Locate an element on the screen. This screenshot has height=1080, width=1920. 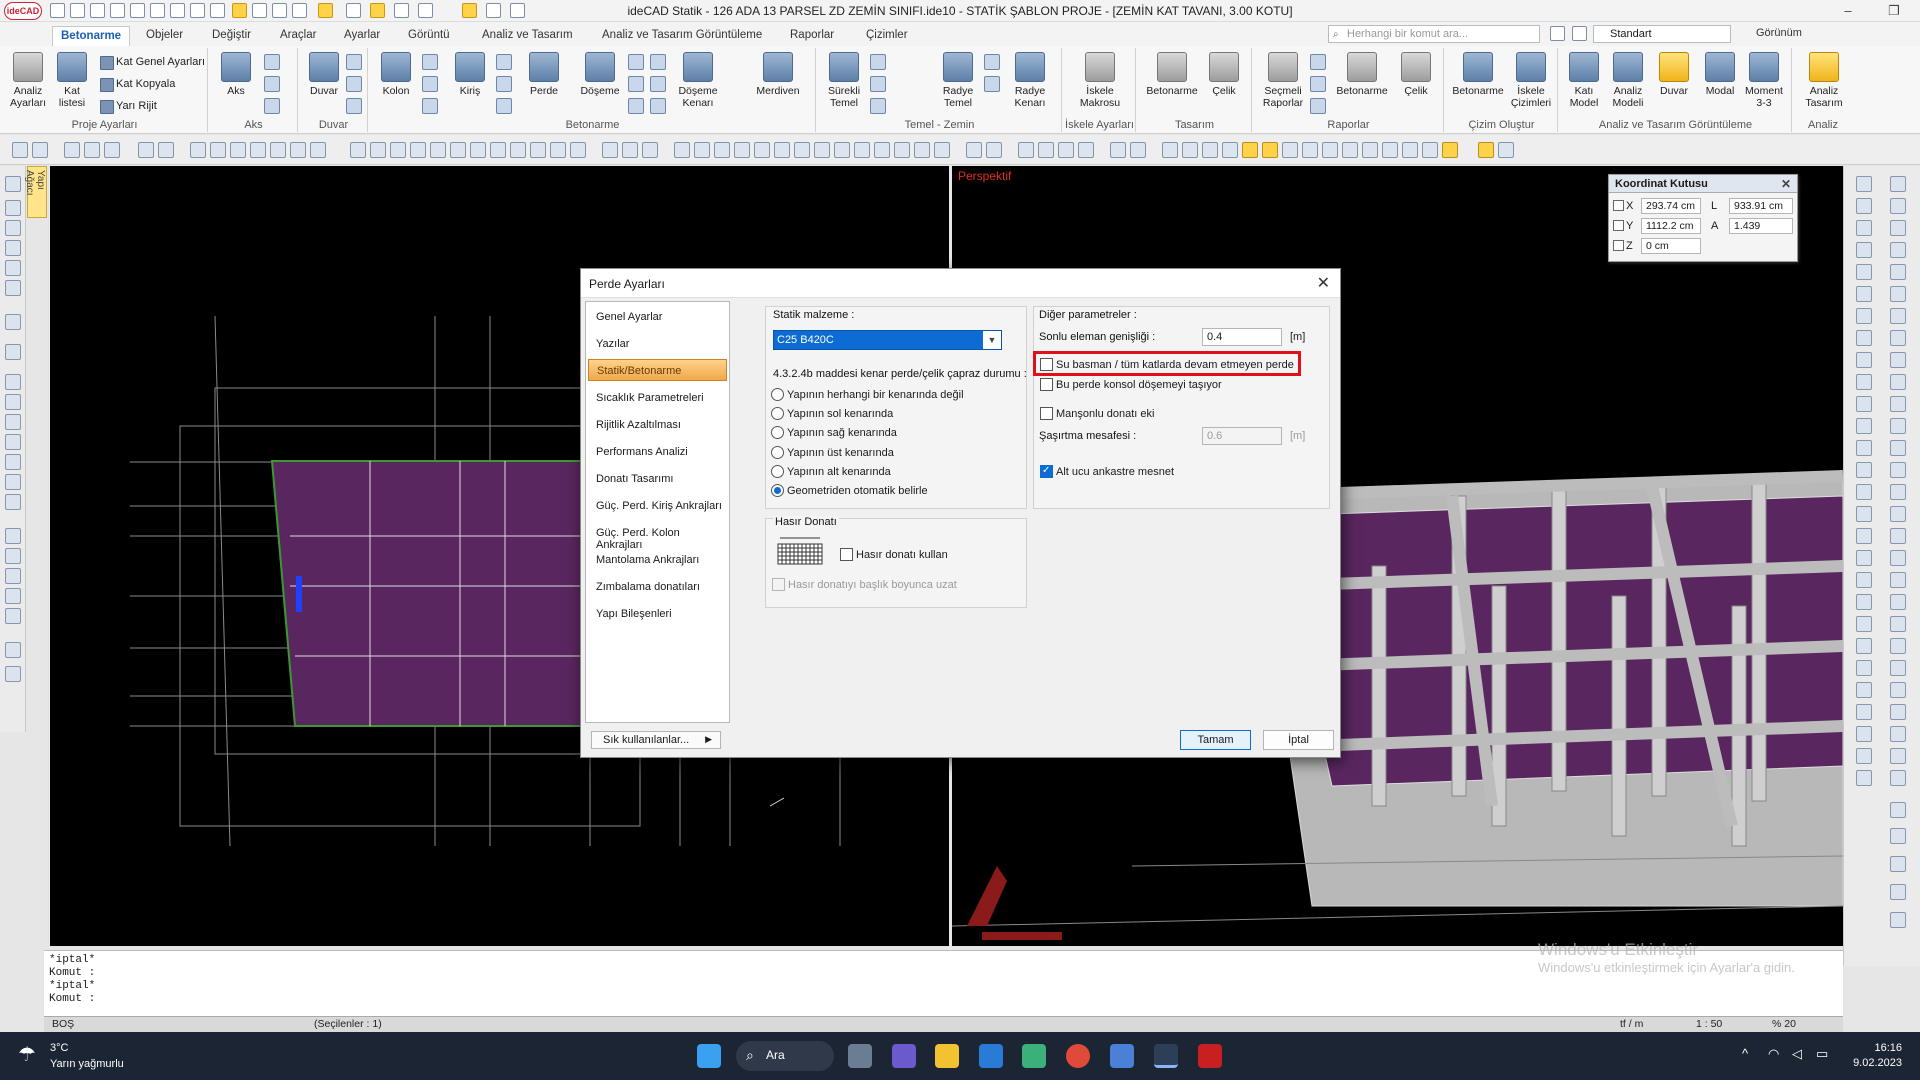
trim-icon is located at coordinates (401, 10).